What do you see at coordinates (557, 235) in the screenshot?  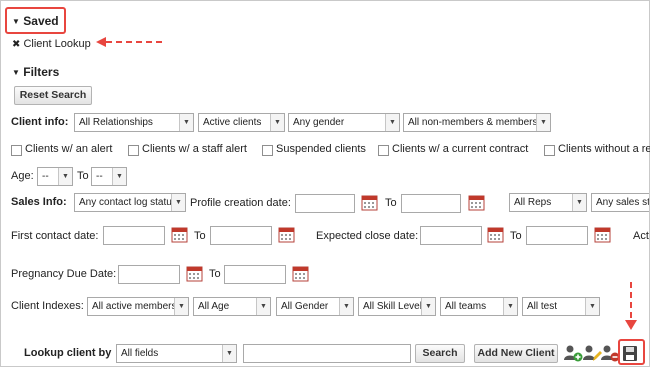 I see `expected-close-to-input` at bounding box center [557, 235].